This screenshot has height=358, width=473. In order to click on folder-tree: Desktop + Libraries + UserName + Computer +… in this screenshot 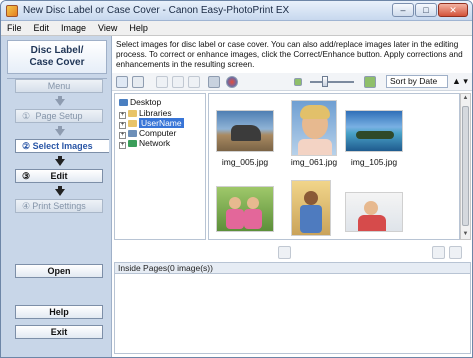, I will do `click(160, 166)`.